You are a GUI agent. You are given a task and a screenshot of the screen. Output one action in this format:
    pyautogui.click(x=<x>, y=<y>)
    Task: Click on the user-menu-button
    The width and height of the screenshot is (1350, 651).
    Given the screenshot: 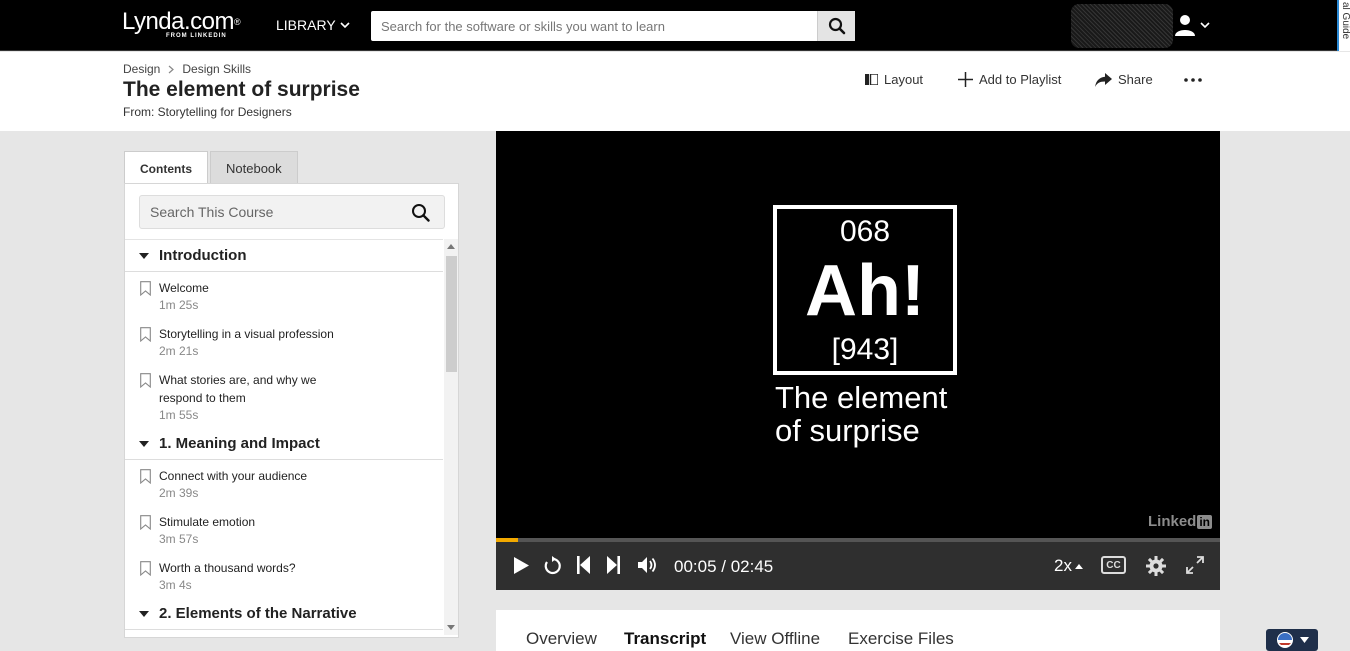 What is the action you would take?
    pyautogui.click(x=1192, y=25)
    